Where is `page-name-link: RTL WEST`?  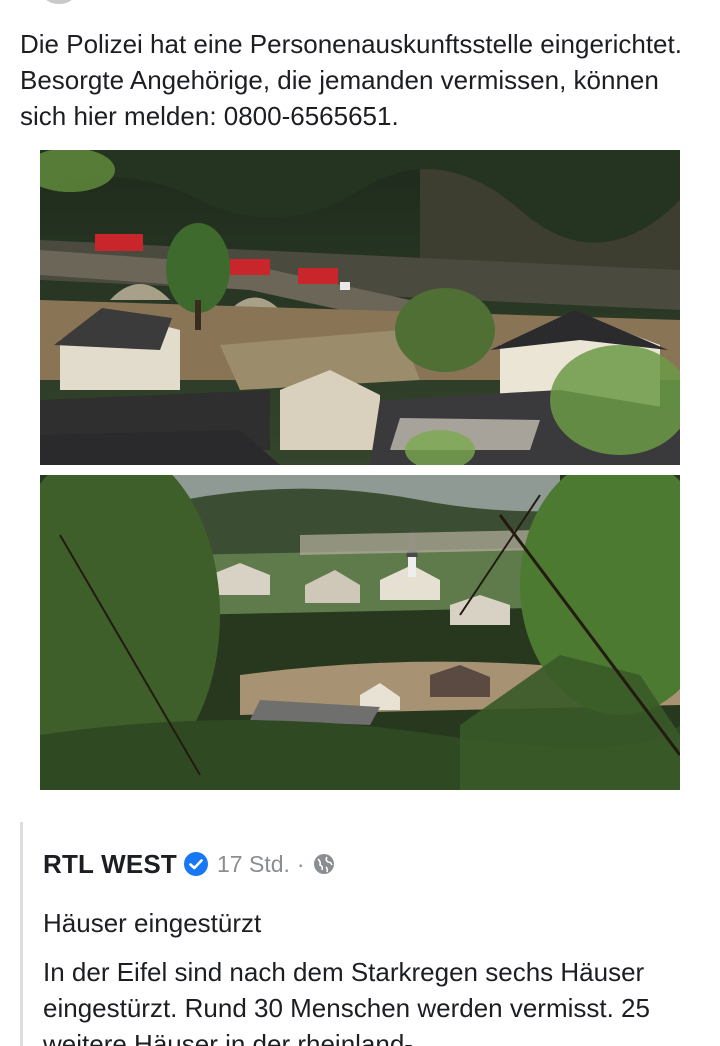 page-name-link: RTL WEST is located at coordinates (110, 864).